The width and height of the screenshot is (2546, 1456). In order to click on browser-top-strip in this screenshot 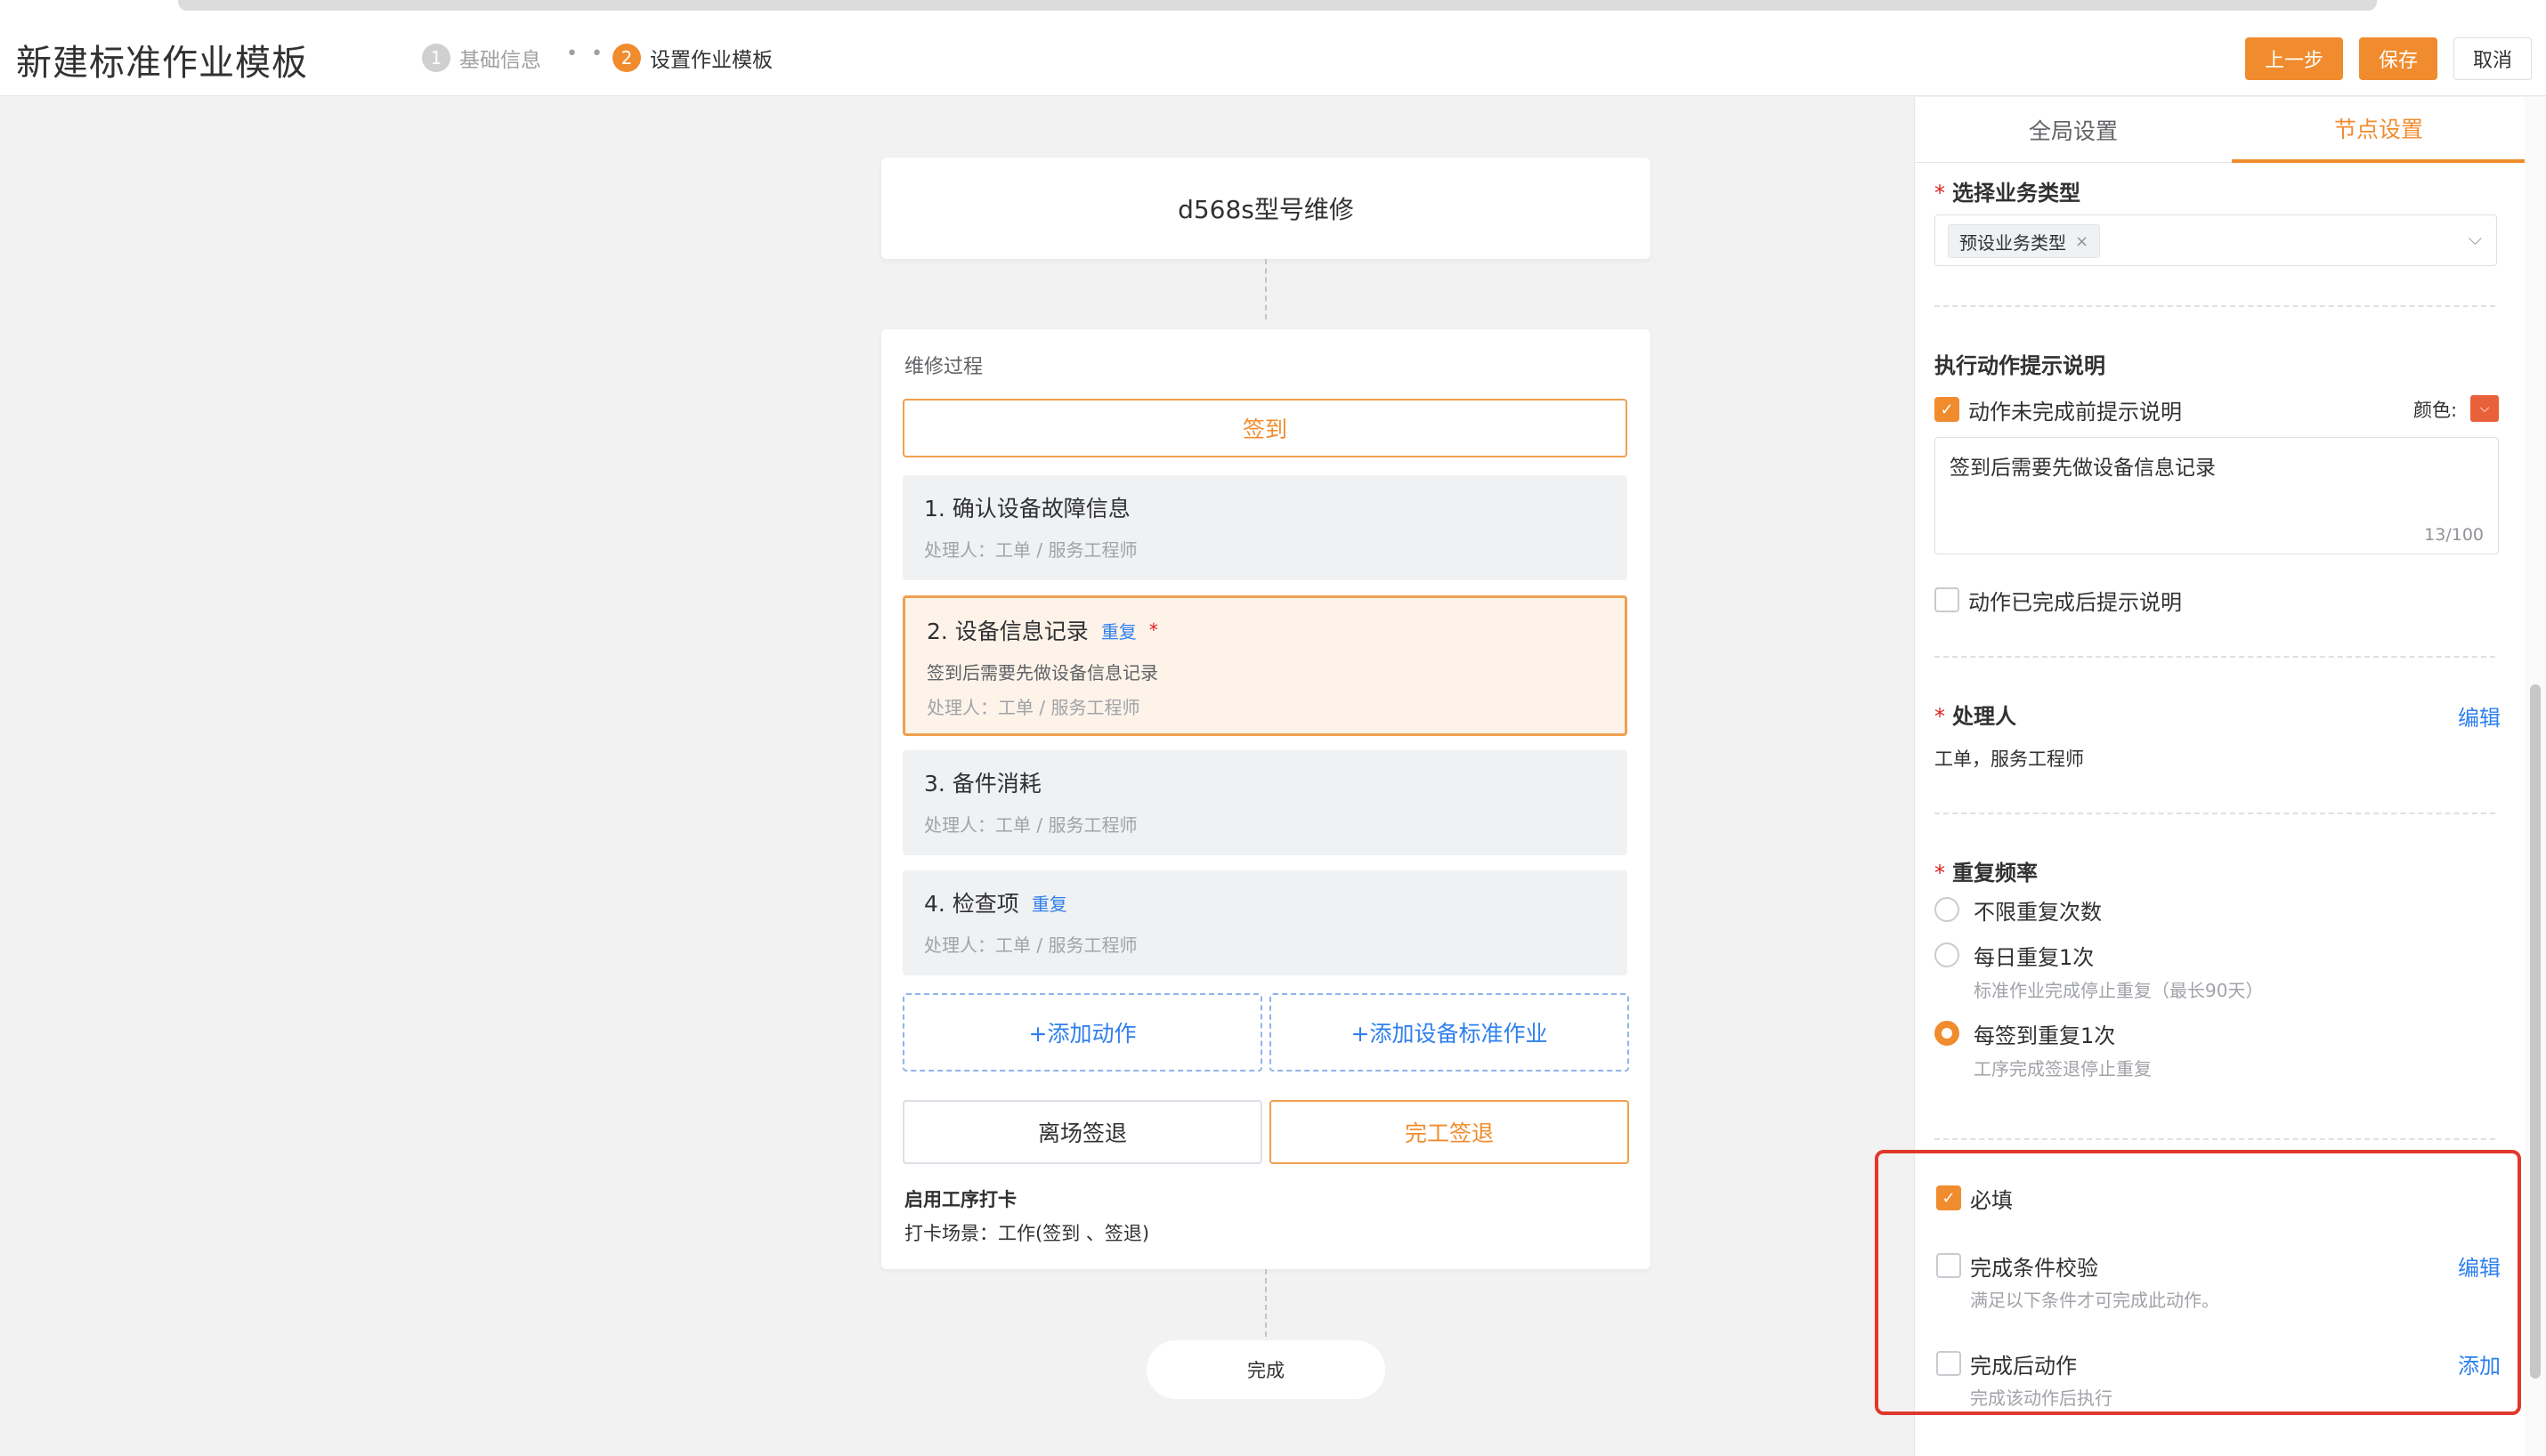, I will do `click(1273, 10)`.